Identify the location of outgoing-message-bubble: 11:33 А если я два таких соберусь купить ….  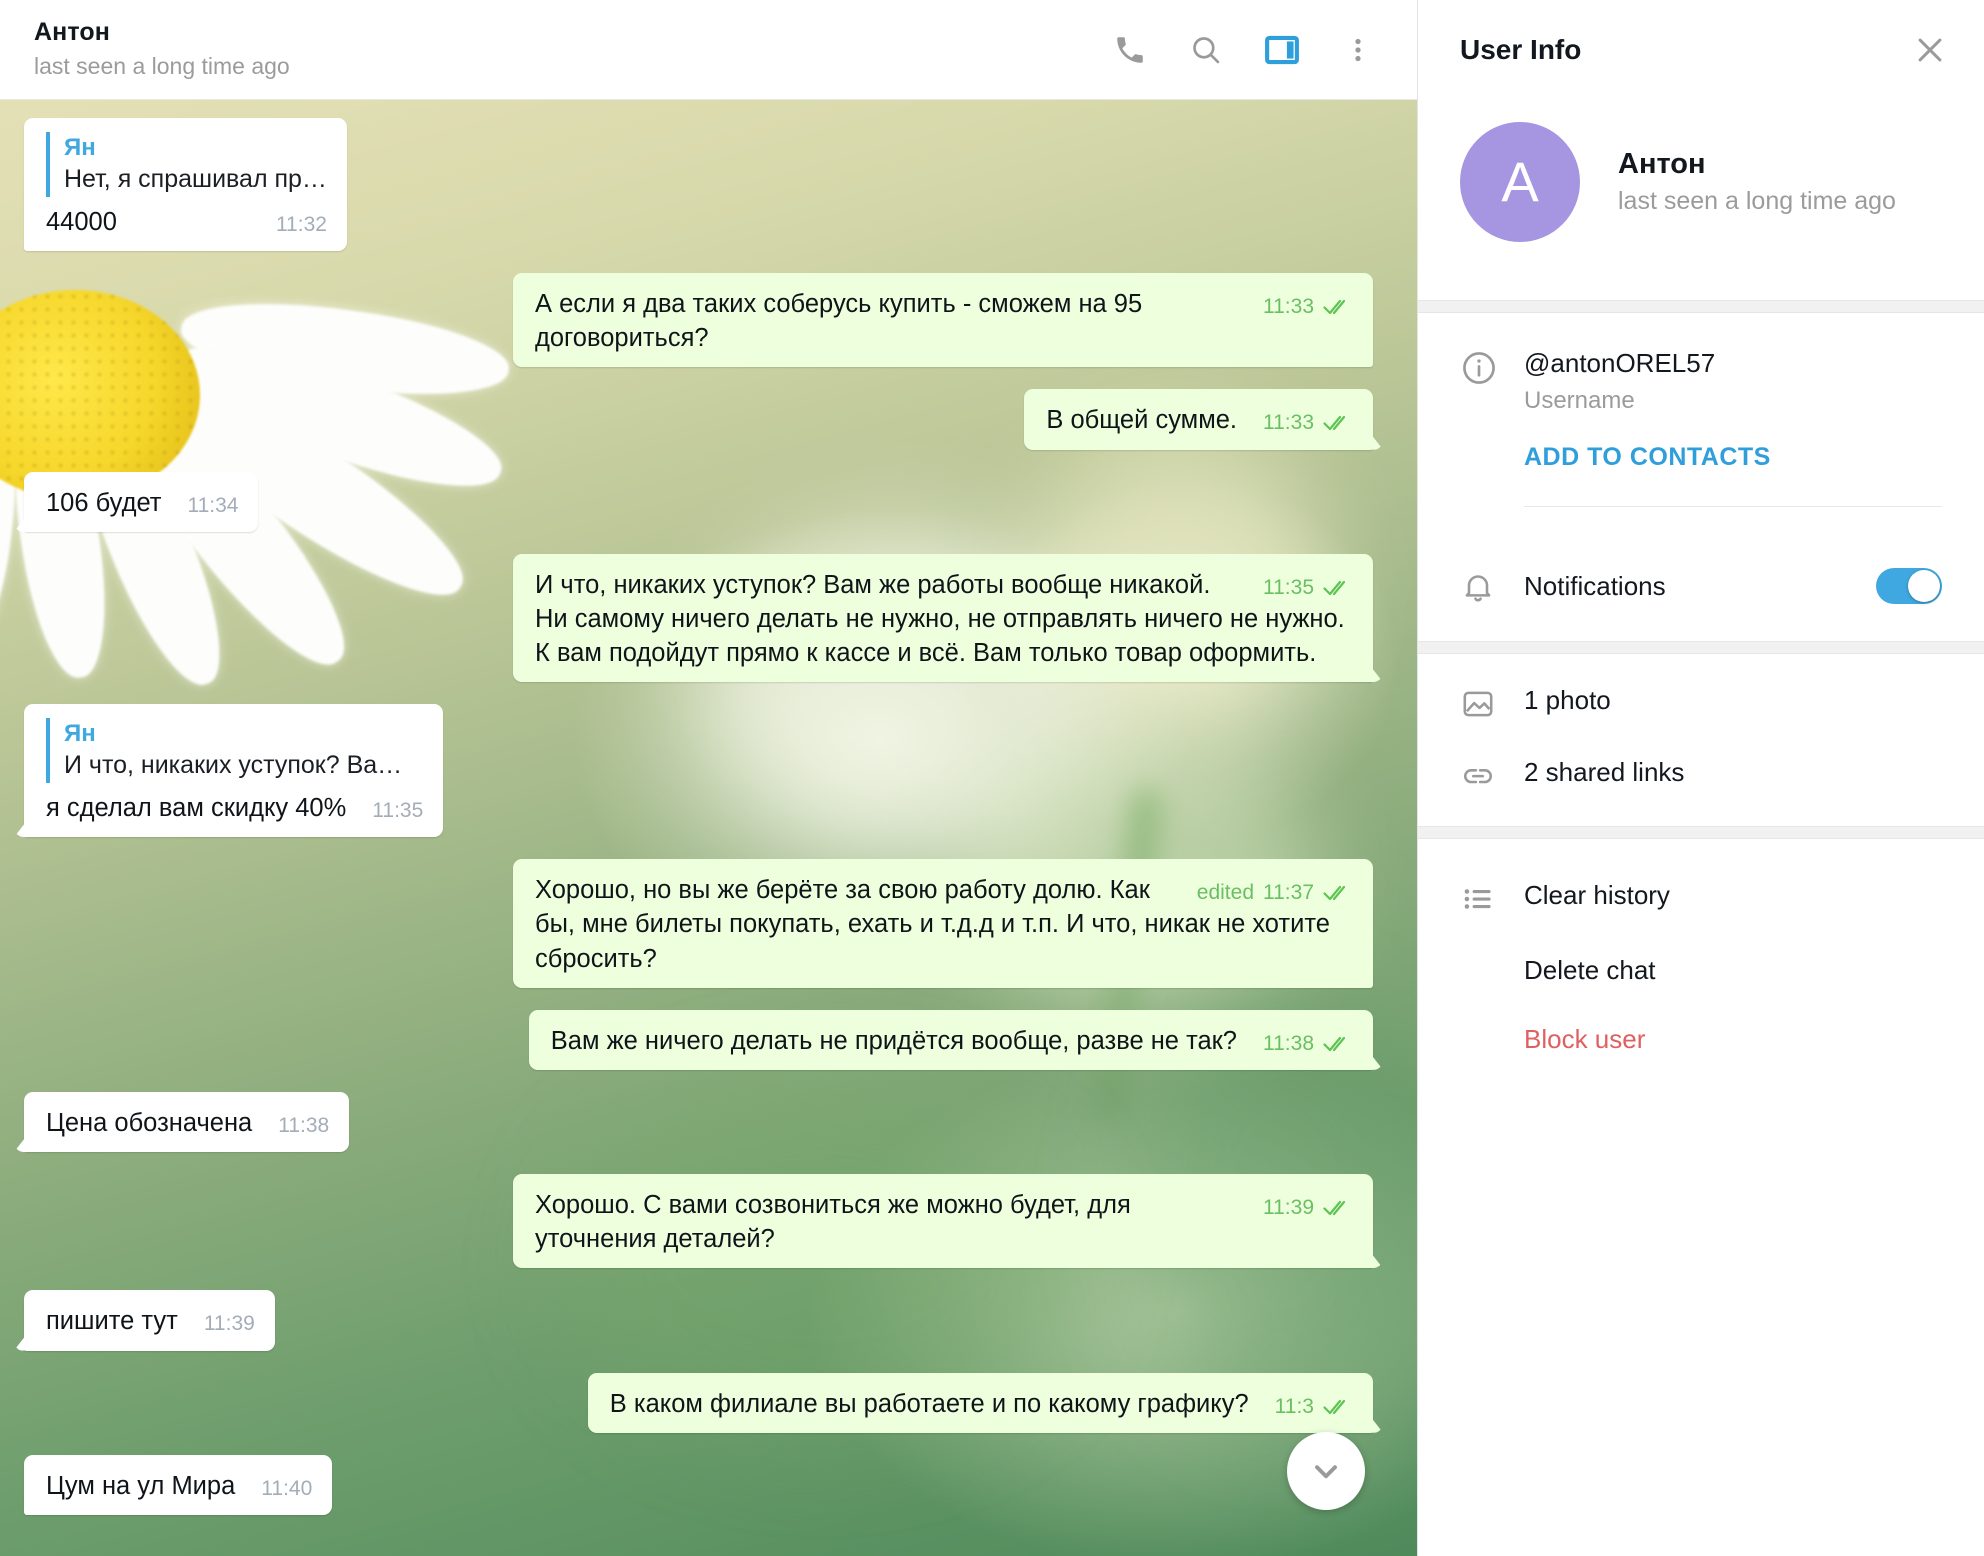
(943, 320).